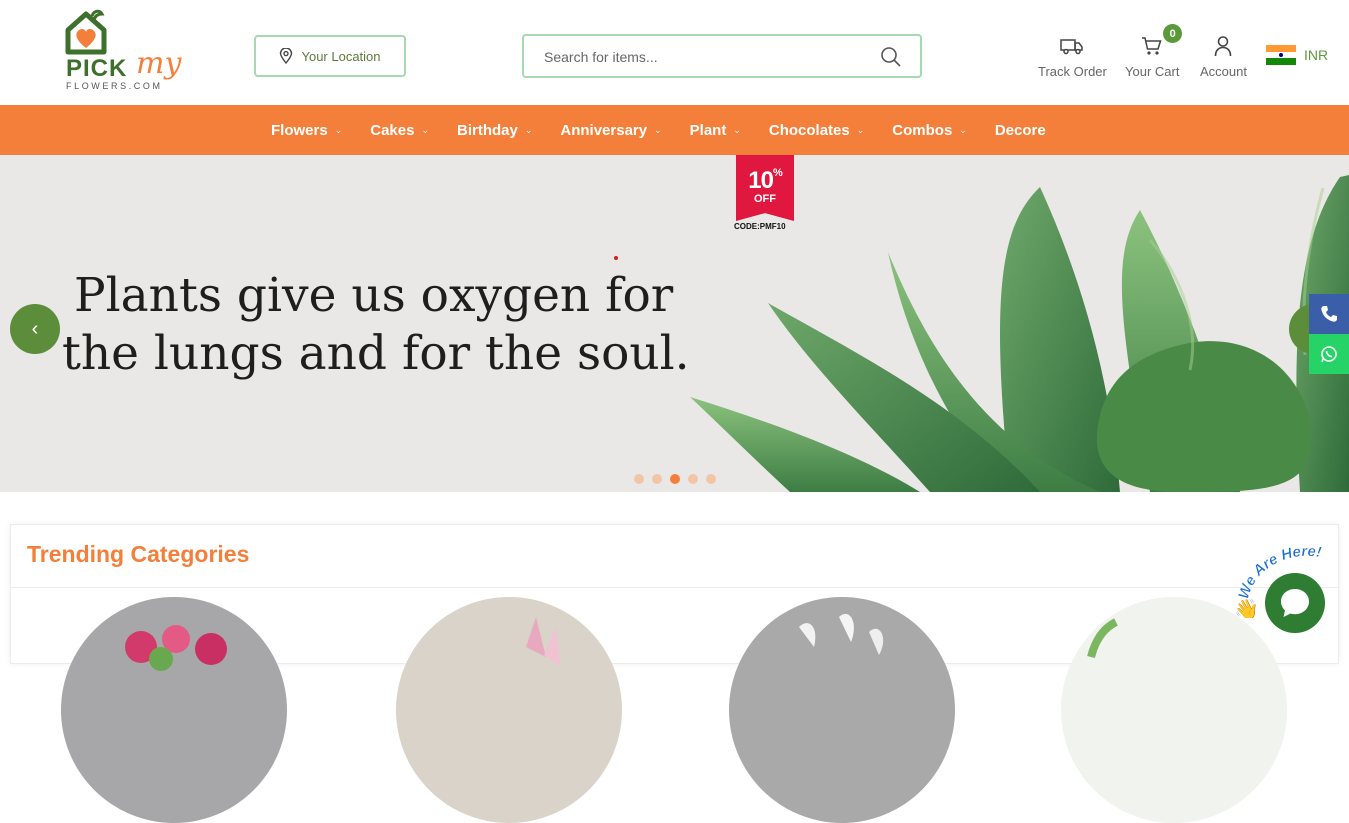 The width and height of the screenshot is (1349, 823). Describe the element at coordinates (159, 63) in the screenshot. I see `logo-accent: my` at that location.